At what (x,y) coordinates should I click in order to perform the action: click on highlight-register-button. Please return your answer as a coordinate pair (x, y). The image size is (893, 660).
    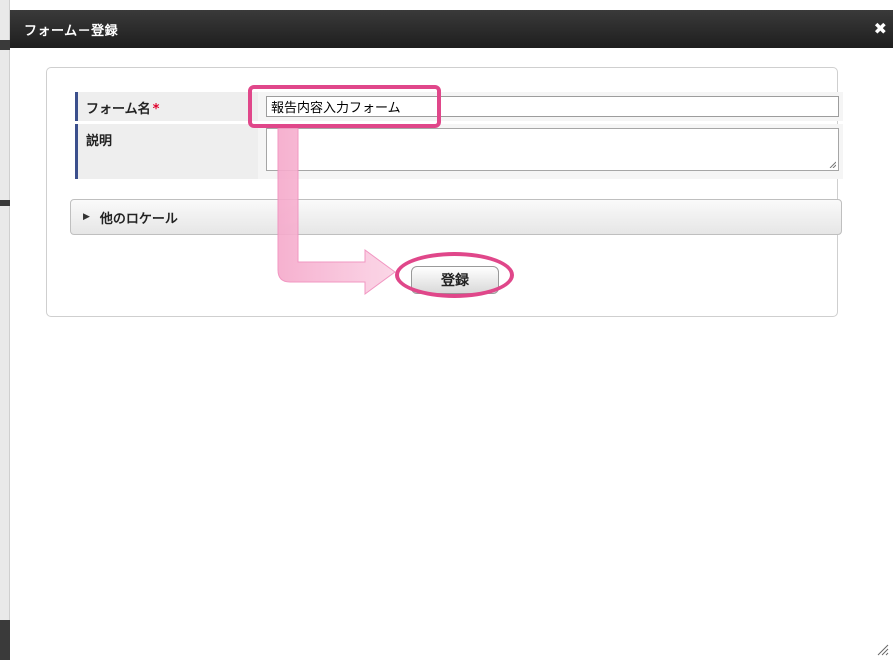
    Looking at the image, I should click on (454, 275).